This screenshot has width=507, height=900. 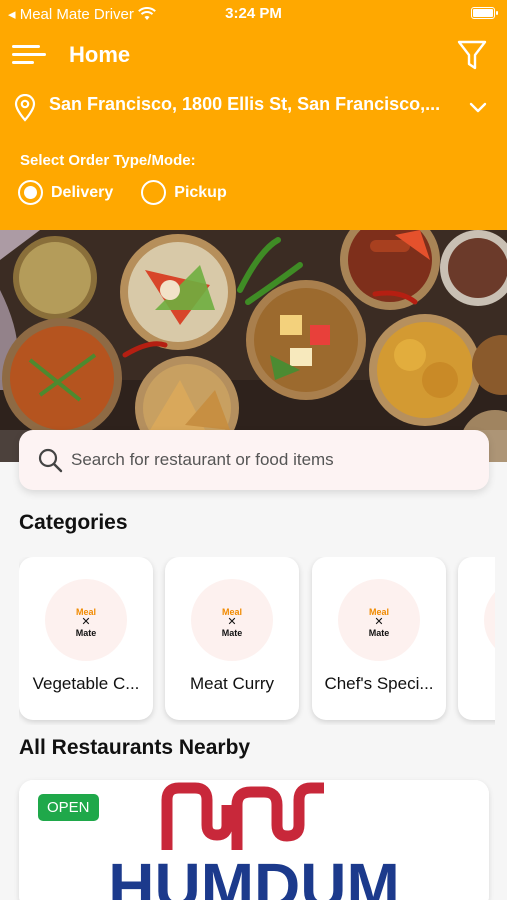 I want to click on status-time: 3:24 PM, so click(x=253, y=13).